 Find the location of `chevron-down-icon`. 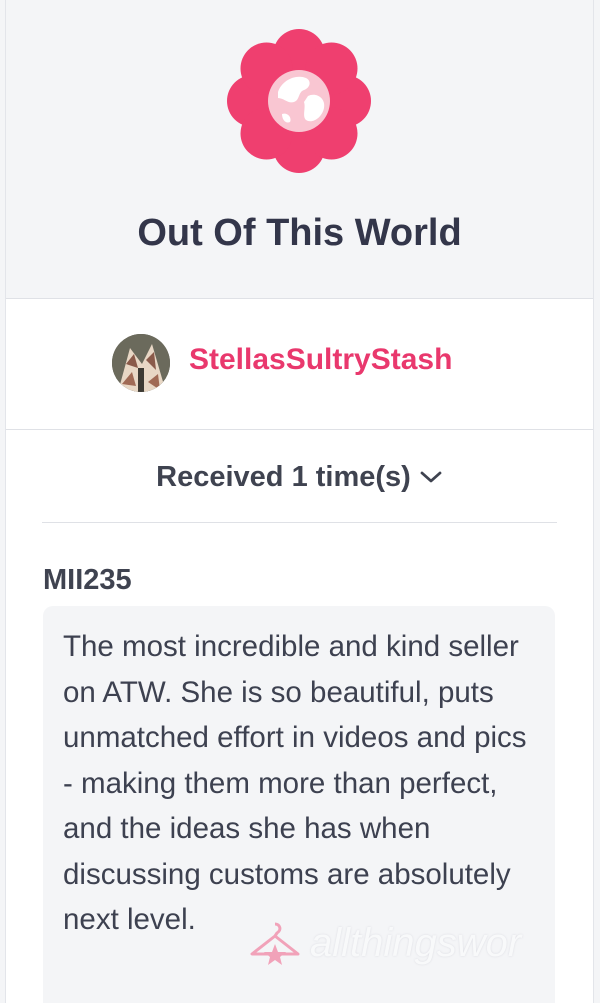

chevron-down-icon is located at coordinates (431, 477).